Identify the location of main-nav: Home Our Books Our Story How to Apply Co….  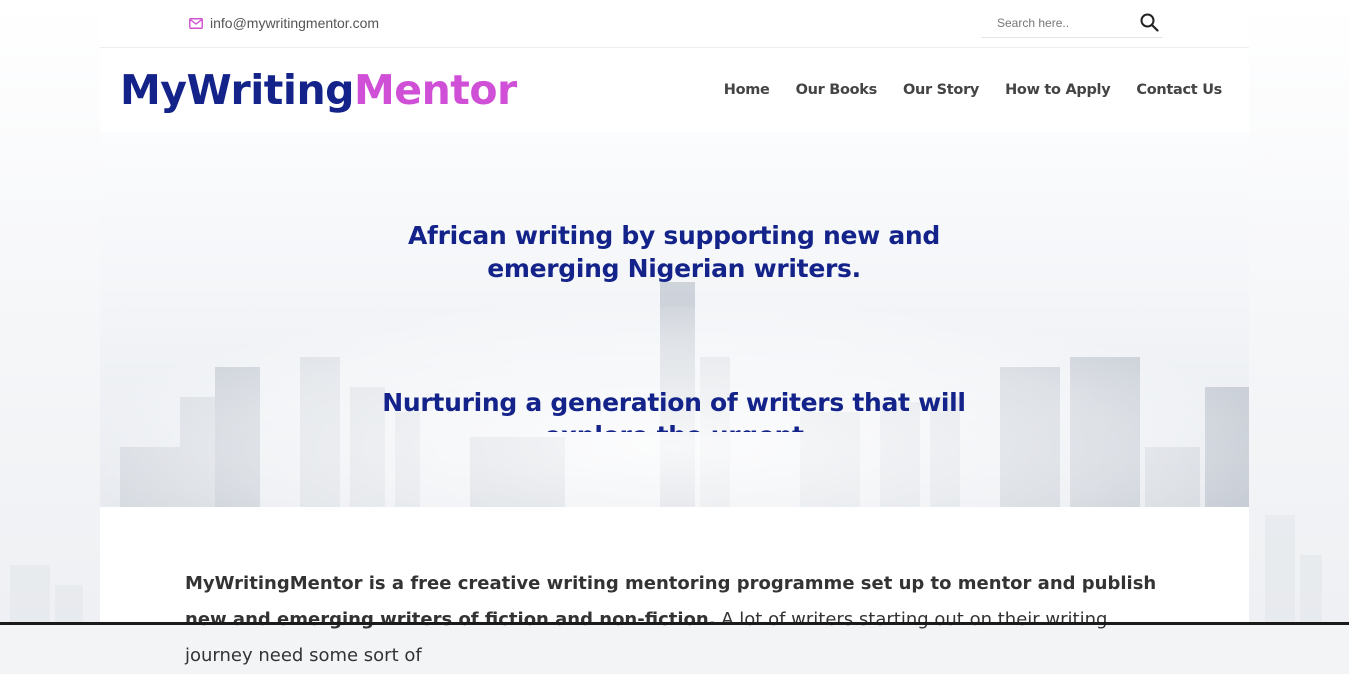
(973, 90).